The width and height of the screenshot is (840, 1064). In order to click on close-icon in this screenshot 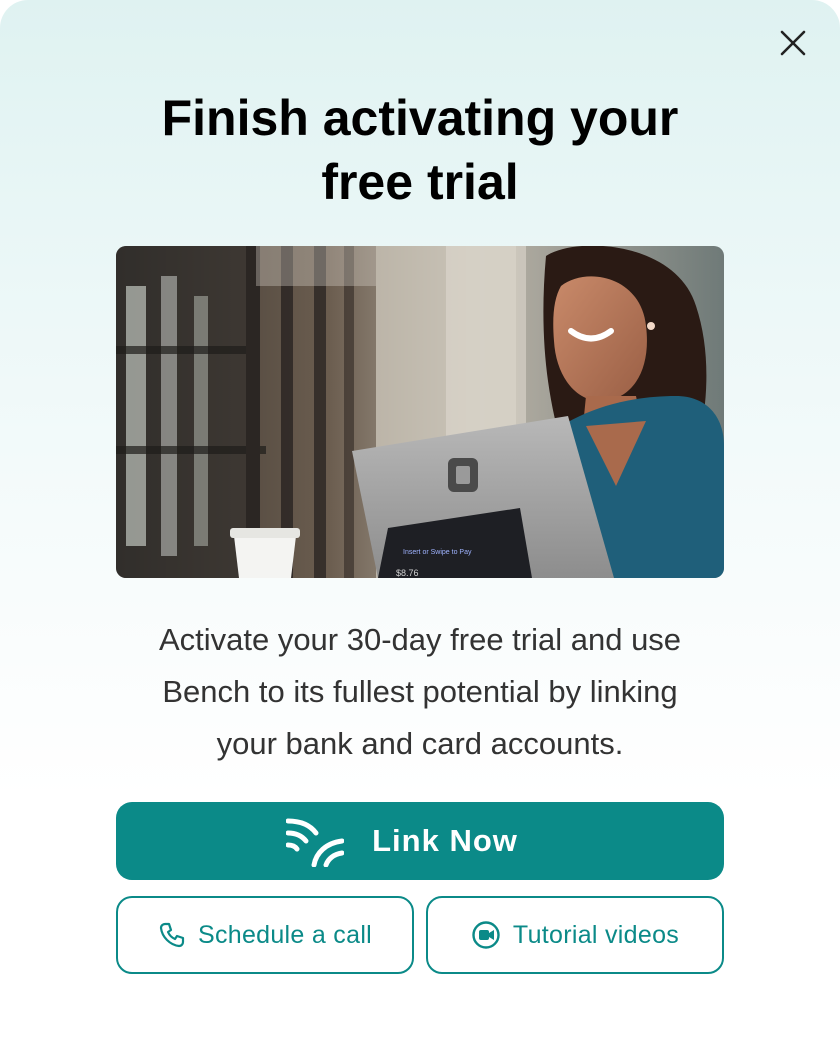, I will do `click(793, 43)`.